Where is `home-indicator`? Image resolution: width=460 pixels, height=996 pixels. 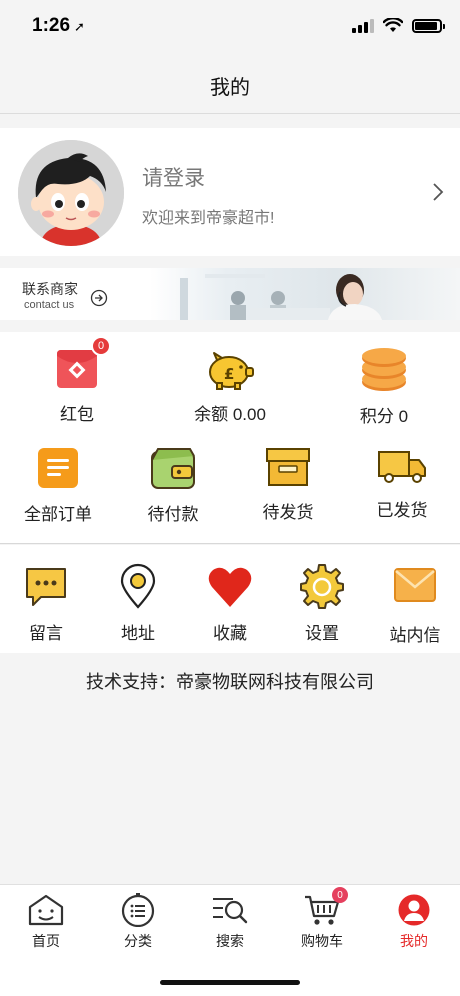 home-indicator is located at coordinates (230, 982).